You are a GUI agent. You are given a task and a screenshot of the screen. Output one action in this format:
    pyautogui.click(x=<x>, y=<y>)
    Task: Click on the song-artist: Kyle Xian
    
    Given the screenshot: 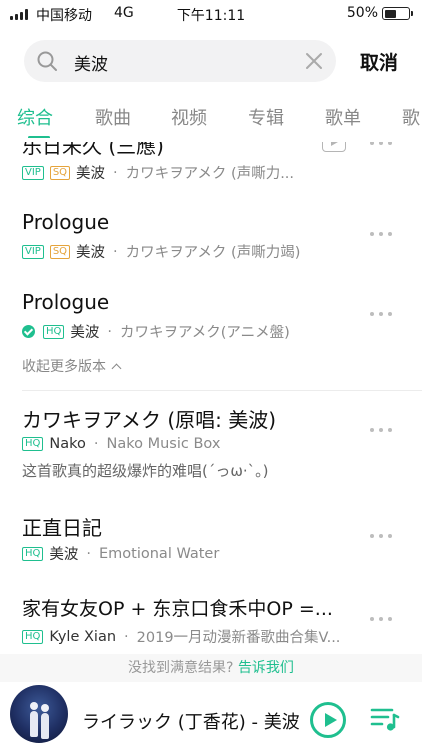 What is the action you would take?
    pyautogui.click(x=83, y=636)
    